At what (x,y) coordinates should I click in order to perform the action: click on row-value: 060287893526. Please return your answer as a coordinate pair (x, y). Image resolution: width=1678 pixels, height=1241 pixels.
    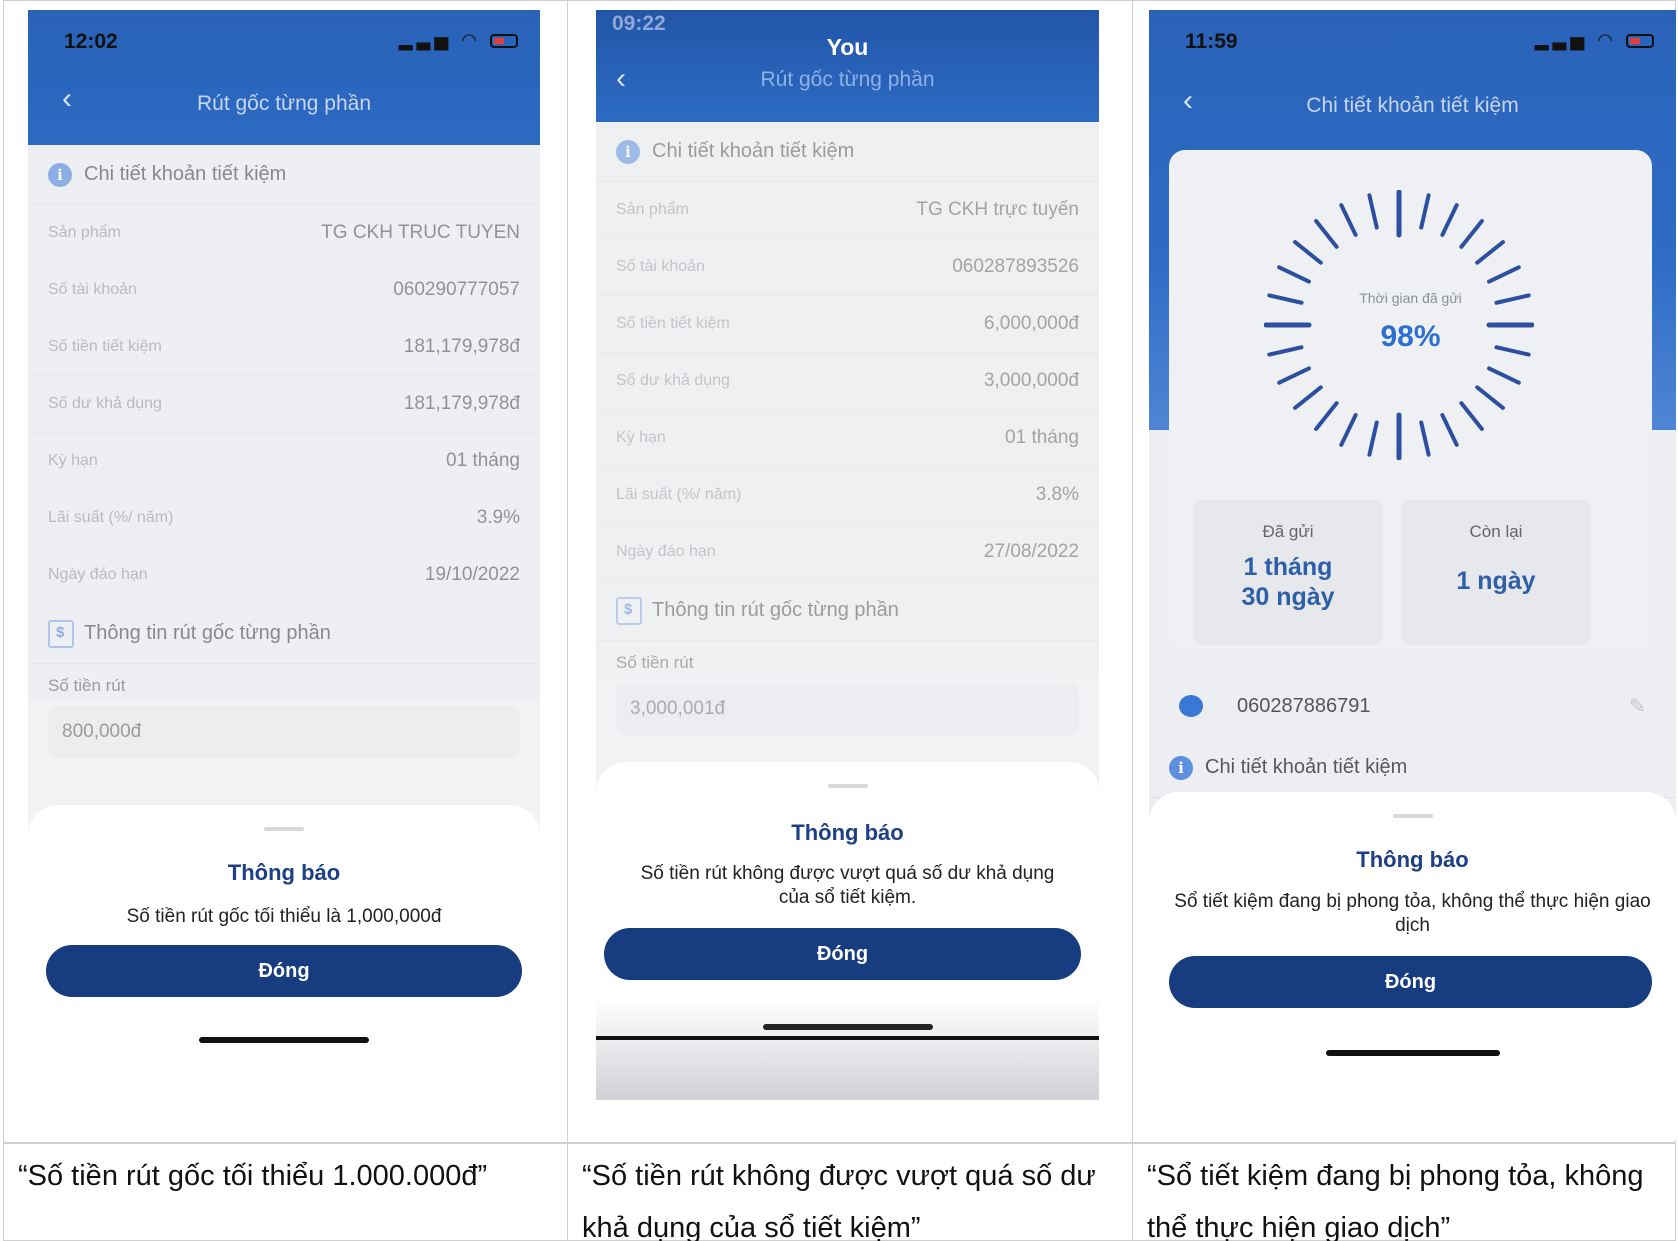
    Looking at the image, I should click on (1015, 266).